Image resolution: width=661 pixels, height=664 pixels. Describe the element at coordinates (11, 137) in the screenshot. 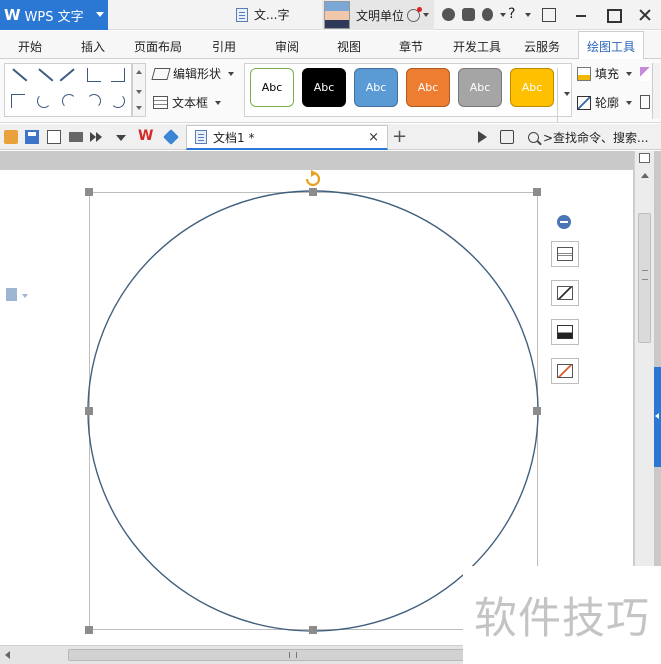

I see `open-folder-icon` at that location.